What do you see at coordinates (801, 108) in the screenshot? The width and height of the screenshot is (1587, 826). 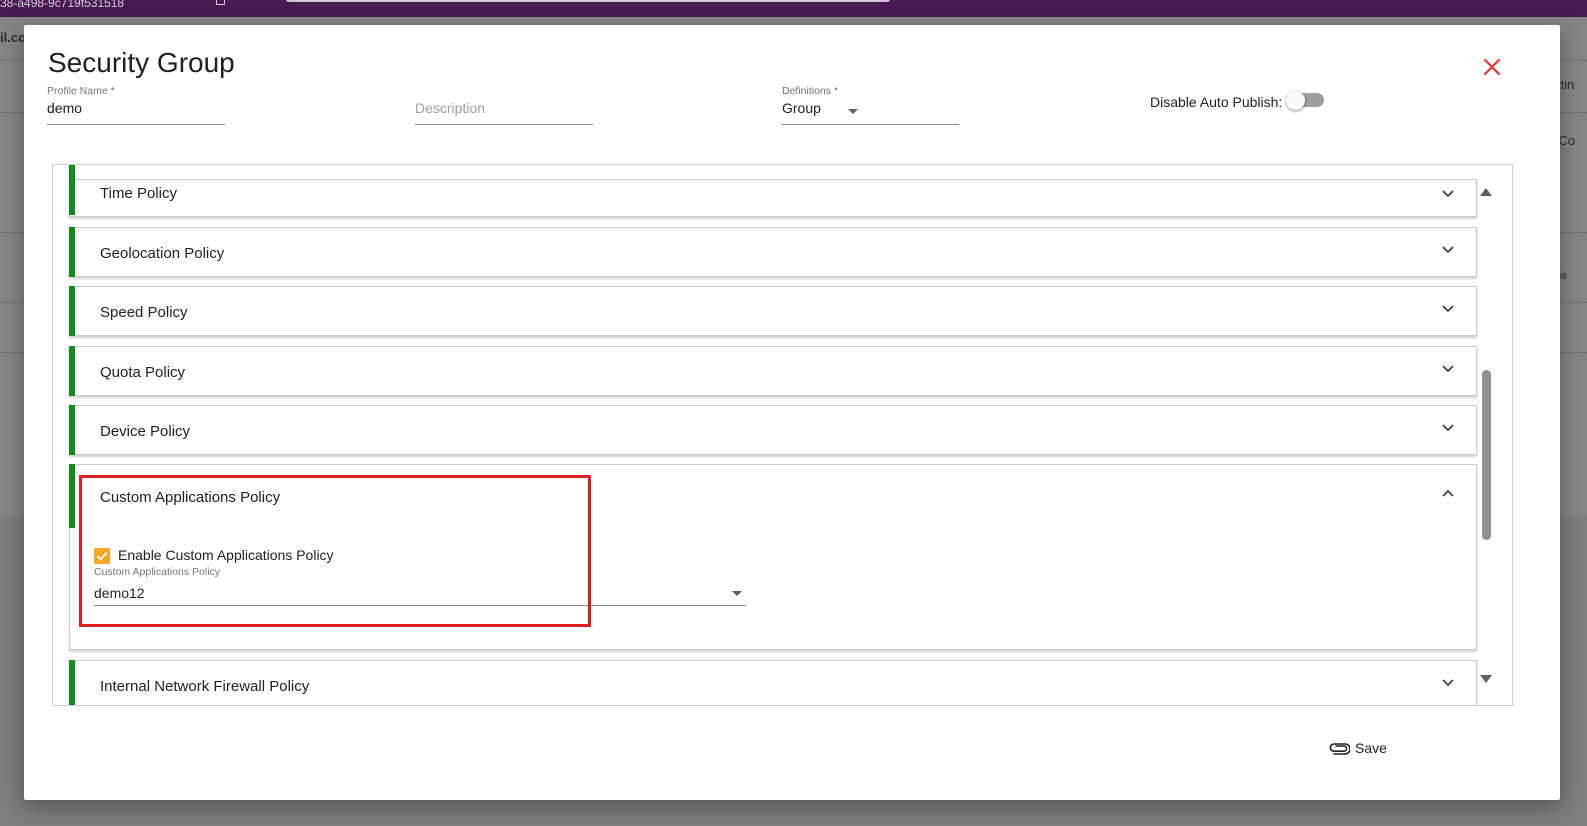 I see `definitions-value: Group` at bounding box center [801, 108].